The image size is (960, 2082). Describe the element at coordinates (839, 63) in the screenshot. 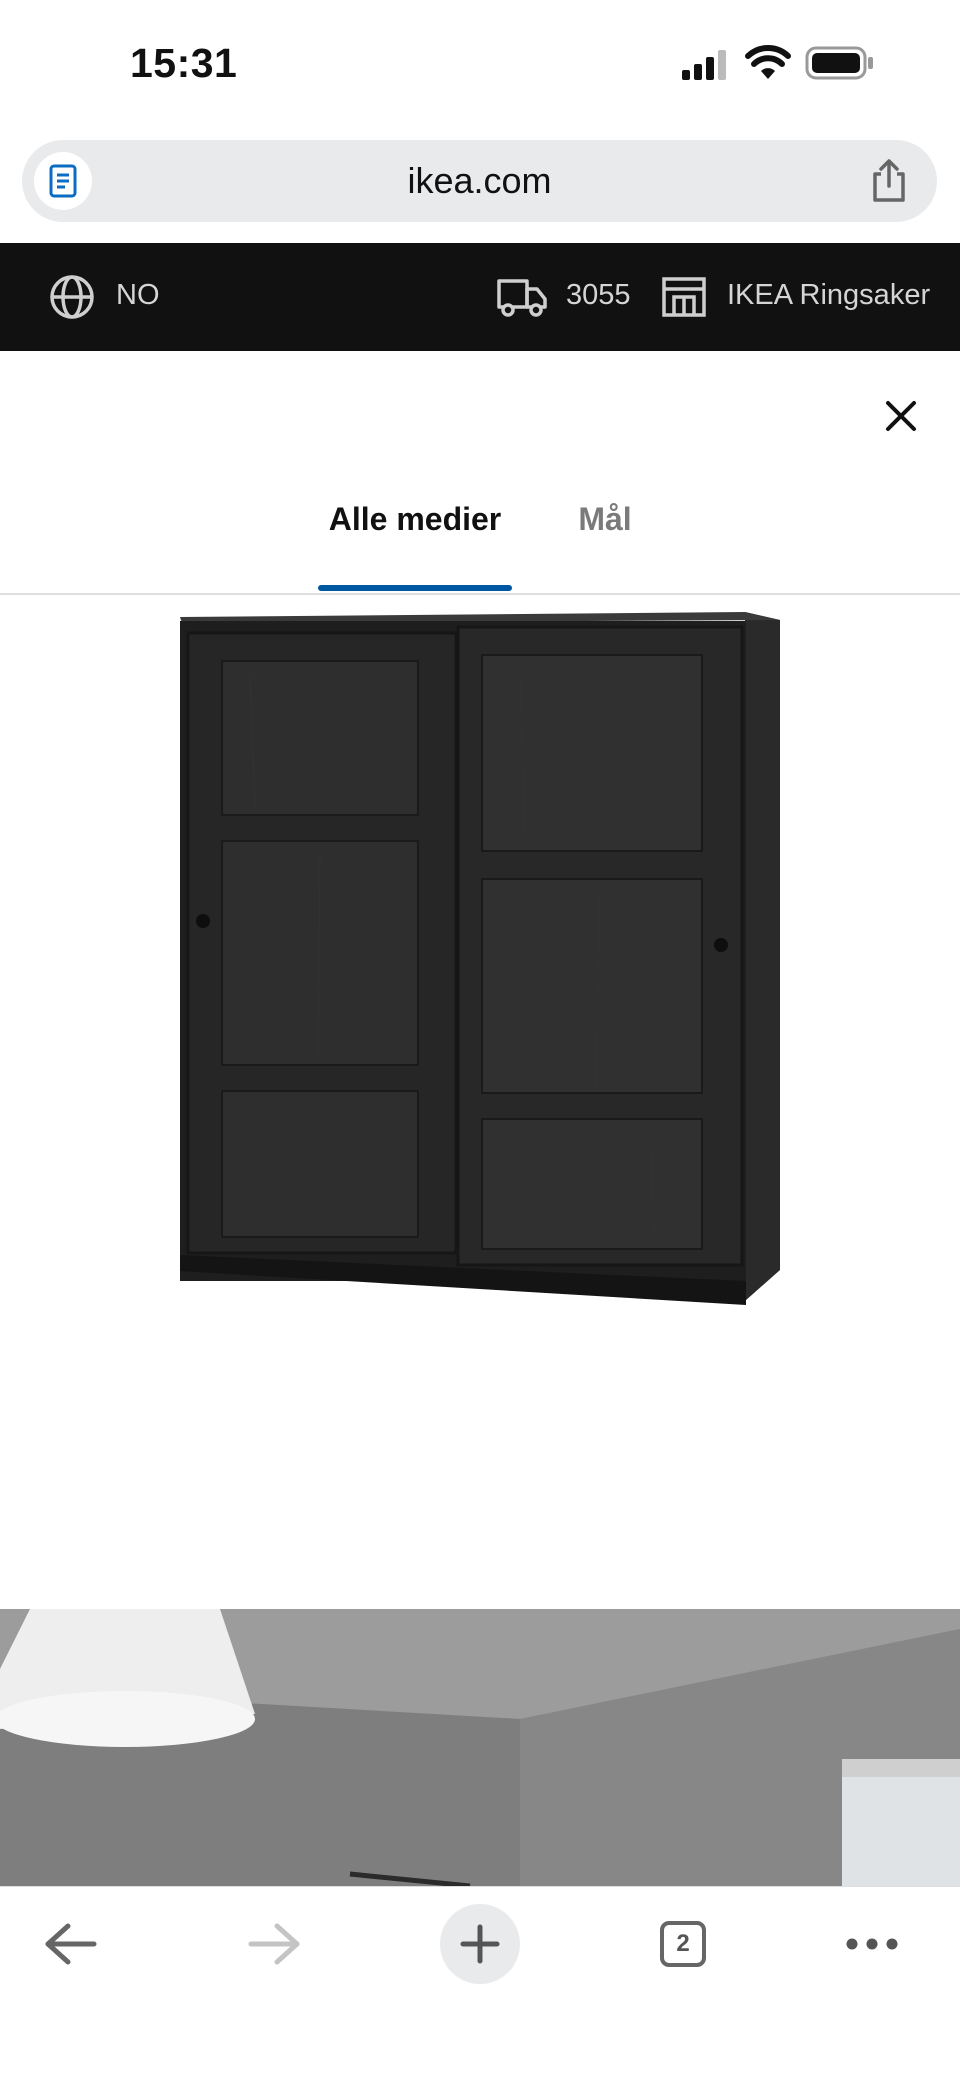

I see `battery-icon` at that location.